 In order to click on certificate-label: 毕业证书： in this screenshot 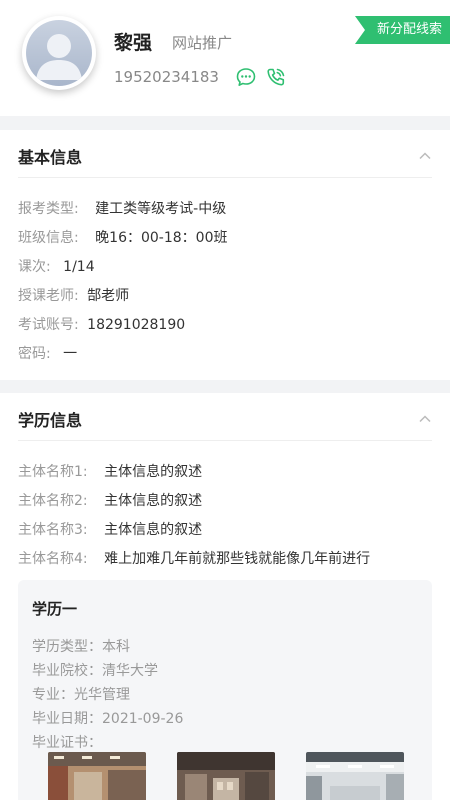, I will do `click(67, 743)`.